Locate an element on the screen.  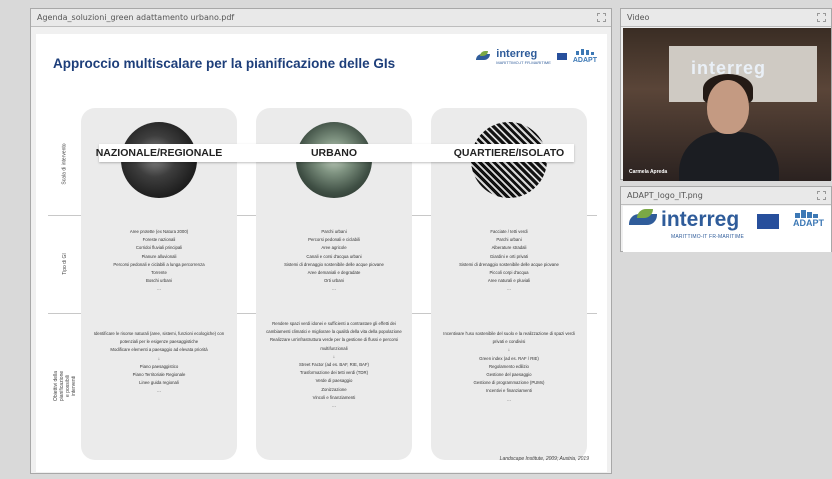
scale-label-urbano: URBANO is located at coordinates (334, 153).